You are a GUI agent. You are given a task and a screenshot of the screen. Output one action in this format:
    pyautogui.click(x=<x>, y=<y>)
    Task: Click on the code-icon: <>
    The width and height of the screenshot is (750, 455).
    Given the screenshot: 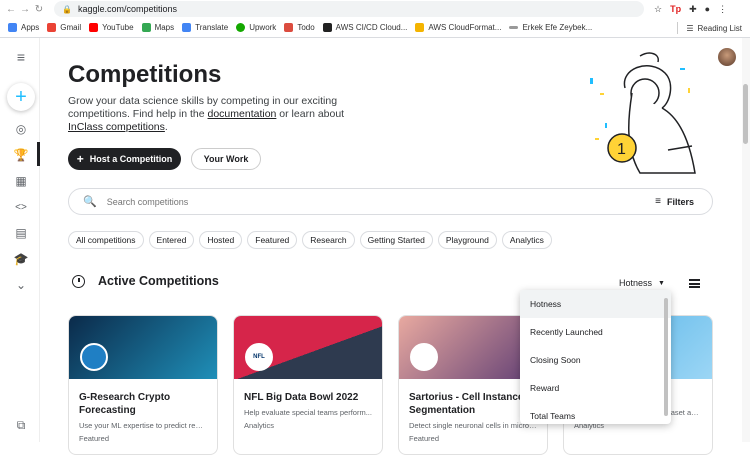 What is the action you would take?
    pyautogui.click(x=21, y=207)
    